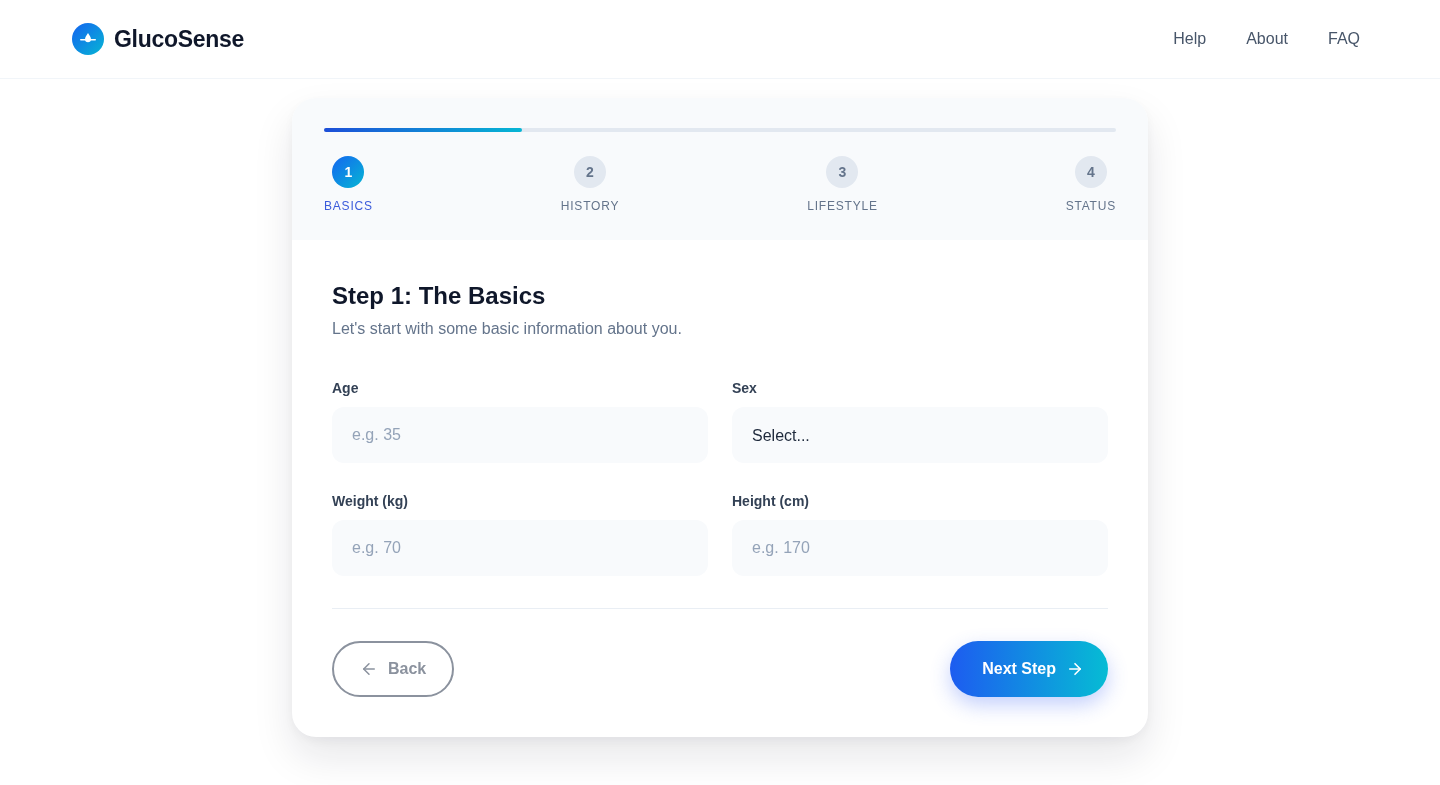 The image size is (1440, 785). I want to click on step-label: LIFESTYLE, so click(842, 206).